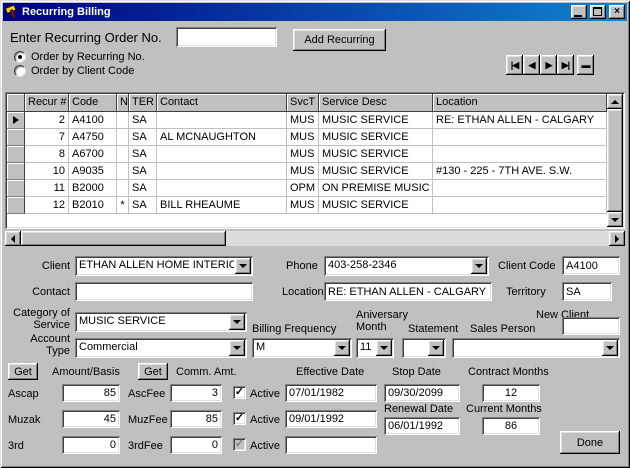  Describe the element at coordinates (13, 238) in the screenshot. I see `scroll-left-button` at that location.